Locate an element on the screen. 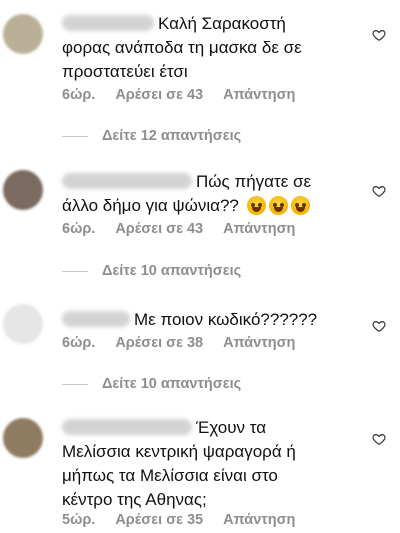  comment-body: Πώς πήγατε σε άλλο δήμο για ψώνια?? is located at coordinates (212, 194).